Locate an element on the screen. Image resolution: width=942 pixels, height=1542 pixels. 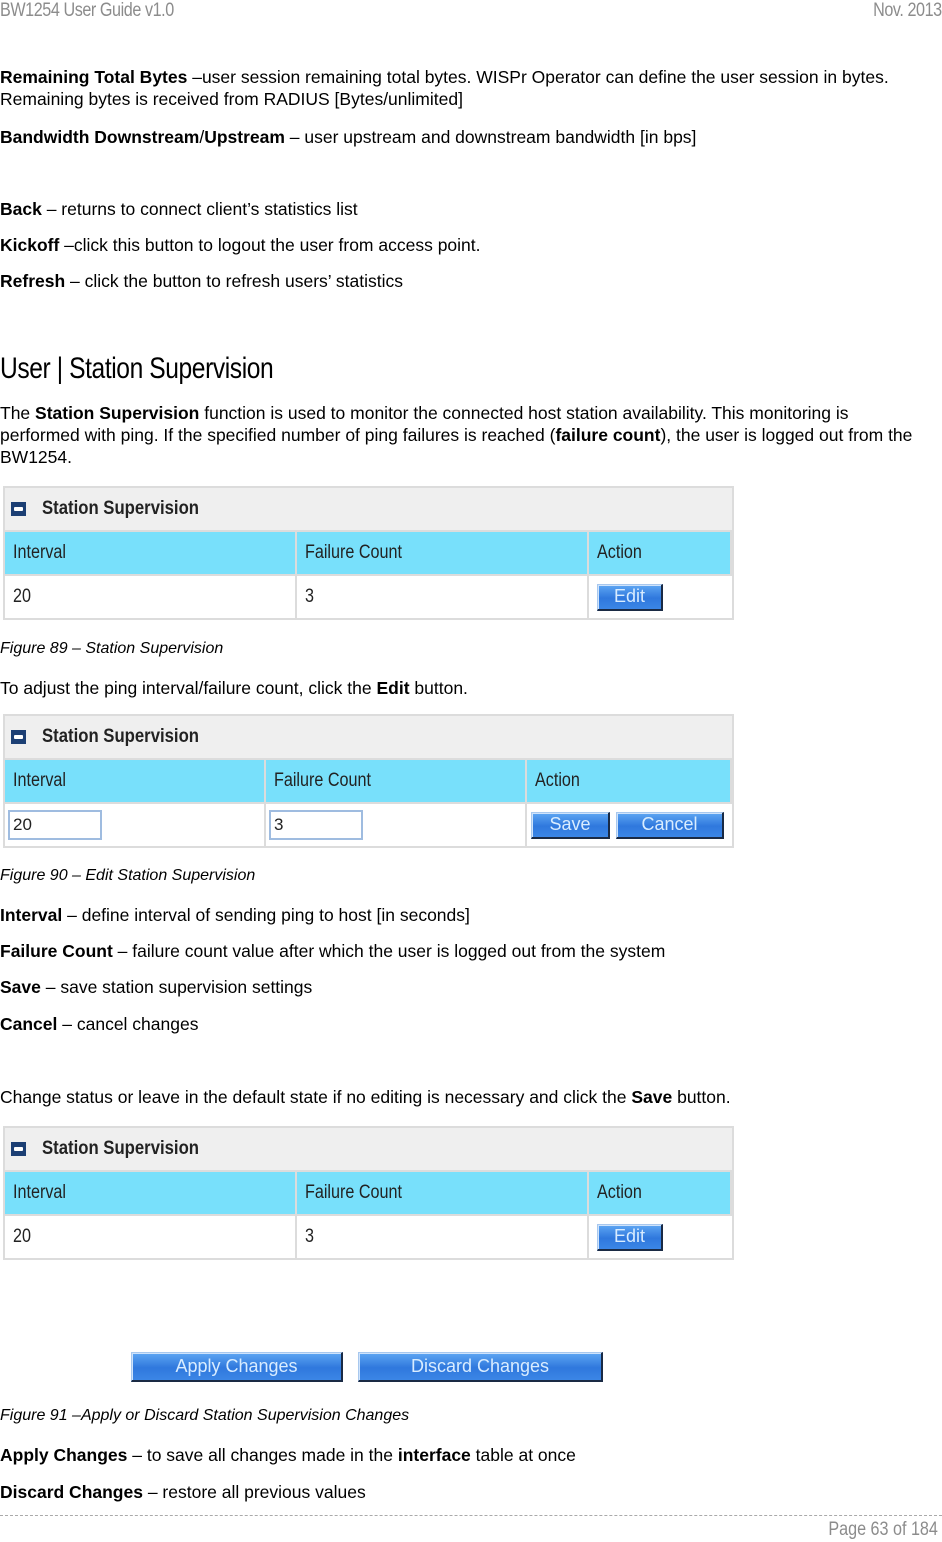
term: interface is located at coordinates (434, 1455).